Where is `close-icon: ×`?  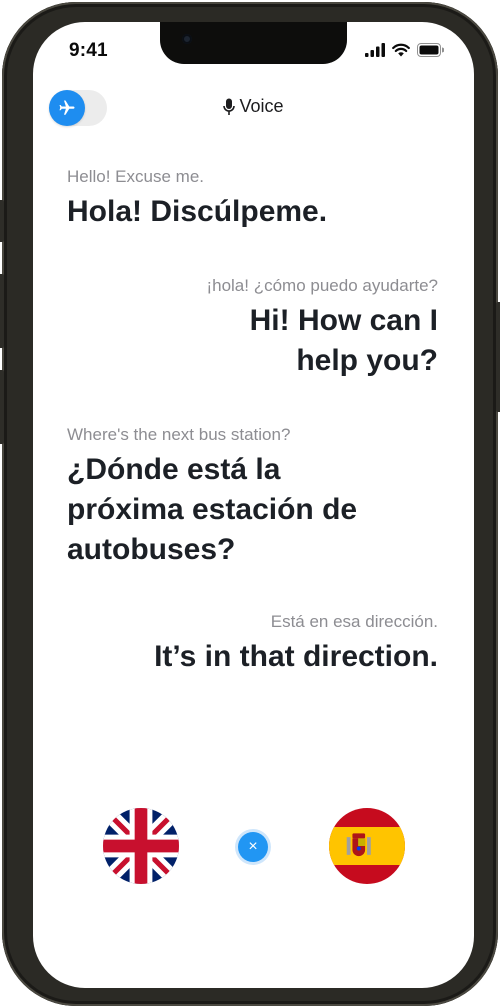 close-icon: × is located at coordinates (253, 846).